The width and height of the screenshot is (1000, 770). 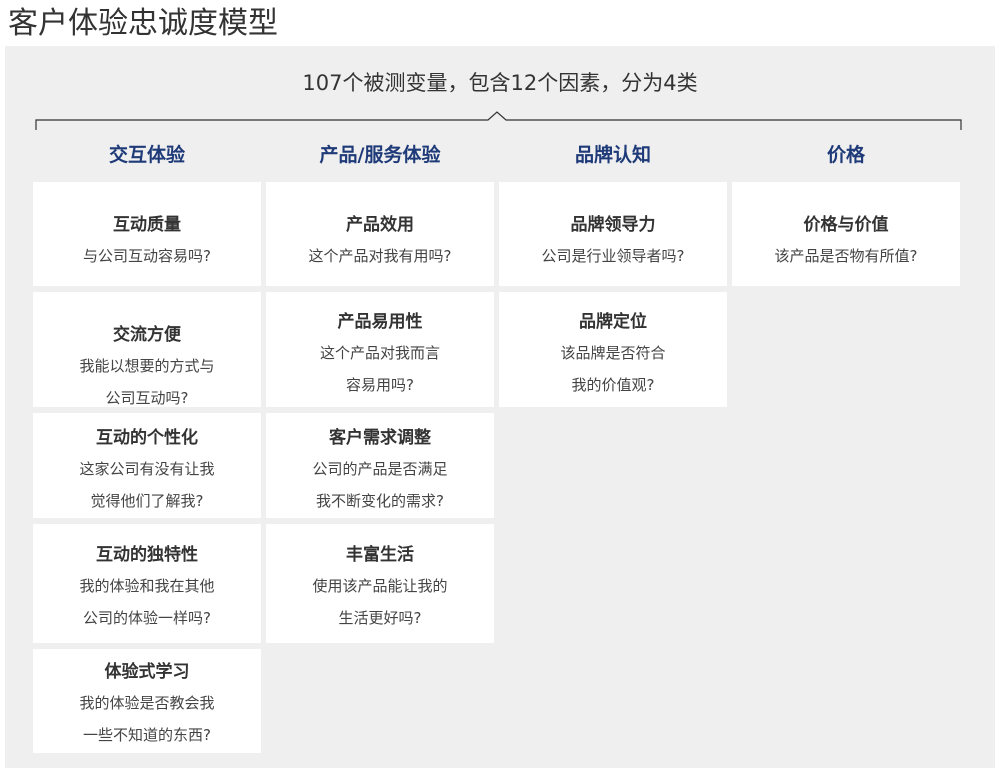 I want to click on factor-question: 该品牌是否符合 我的价值观?, so click(x=613, y=369).